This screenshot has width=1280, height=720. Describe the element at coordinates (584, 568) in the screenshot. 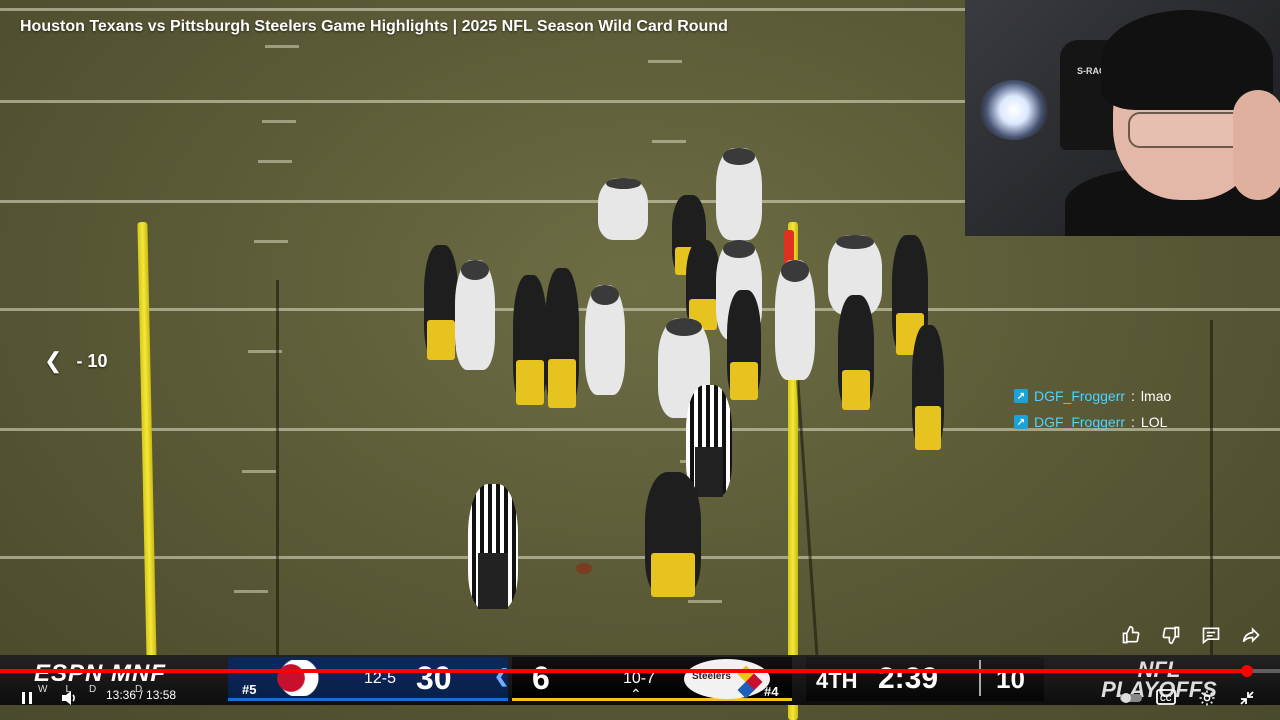

I see `football` at that location.